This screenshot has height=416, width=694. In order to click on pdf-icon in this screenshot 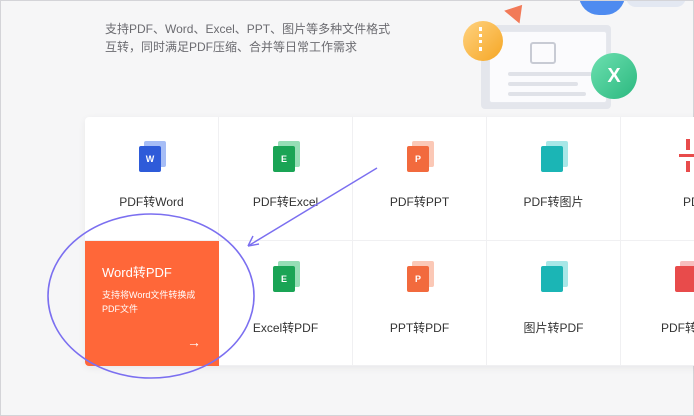, I will do `click(684, 276)`.